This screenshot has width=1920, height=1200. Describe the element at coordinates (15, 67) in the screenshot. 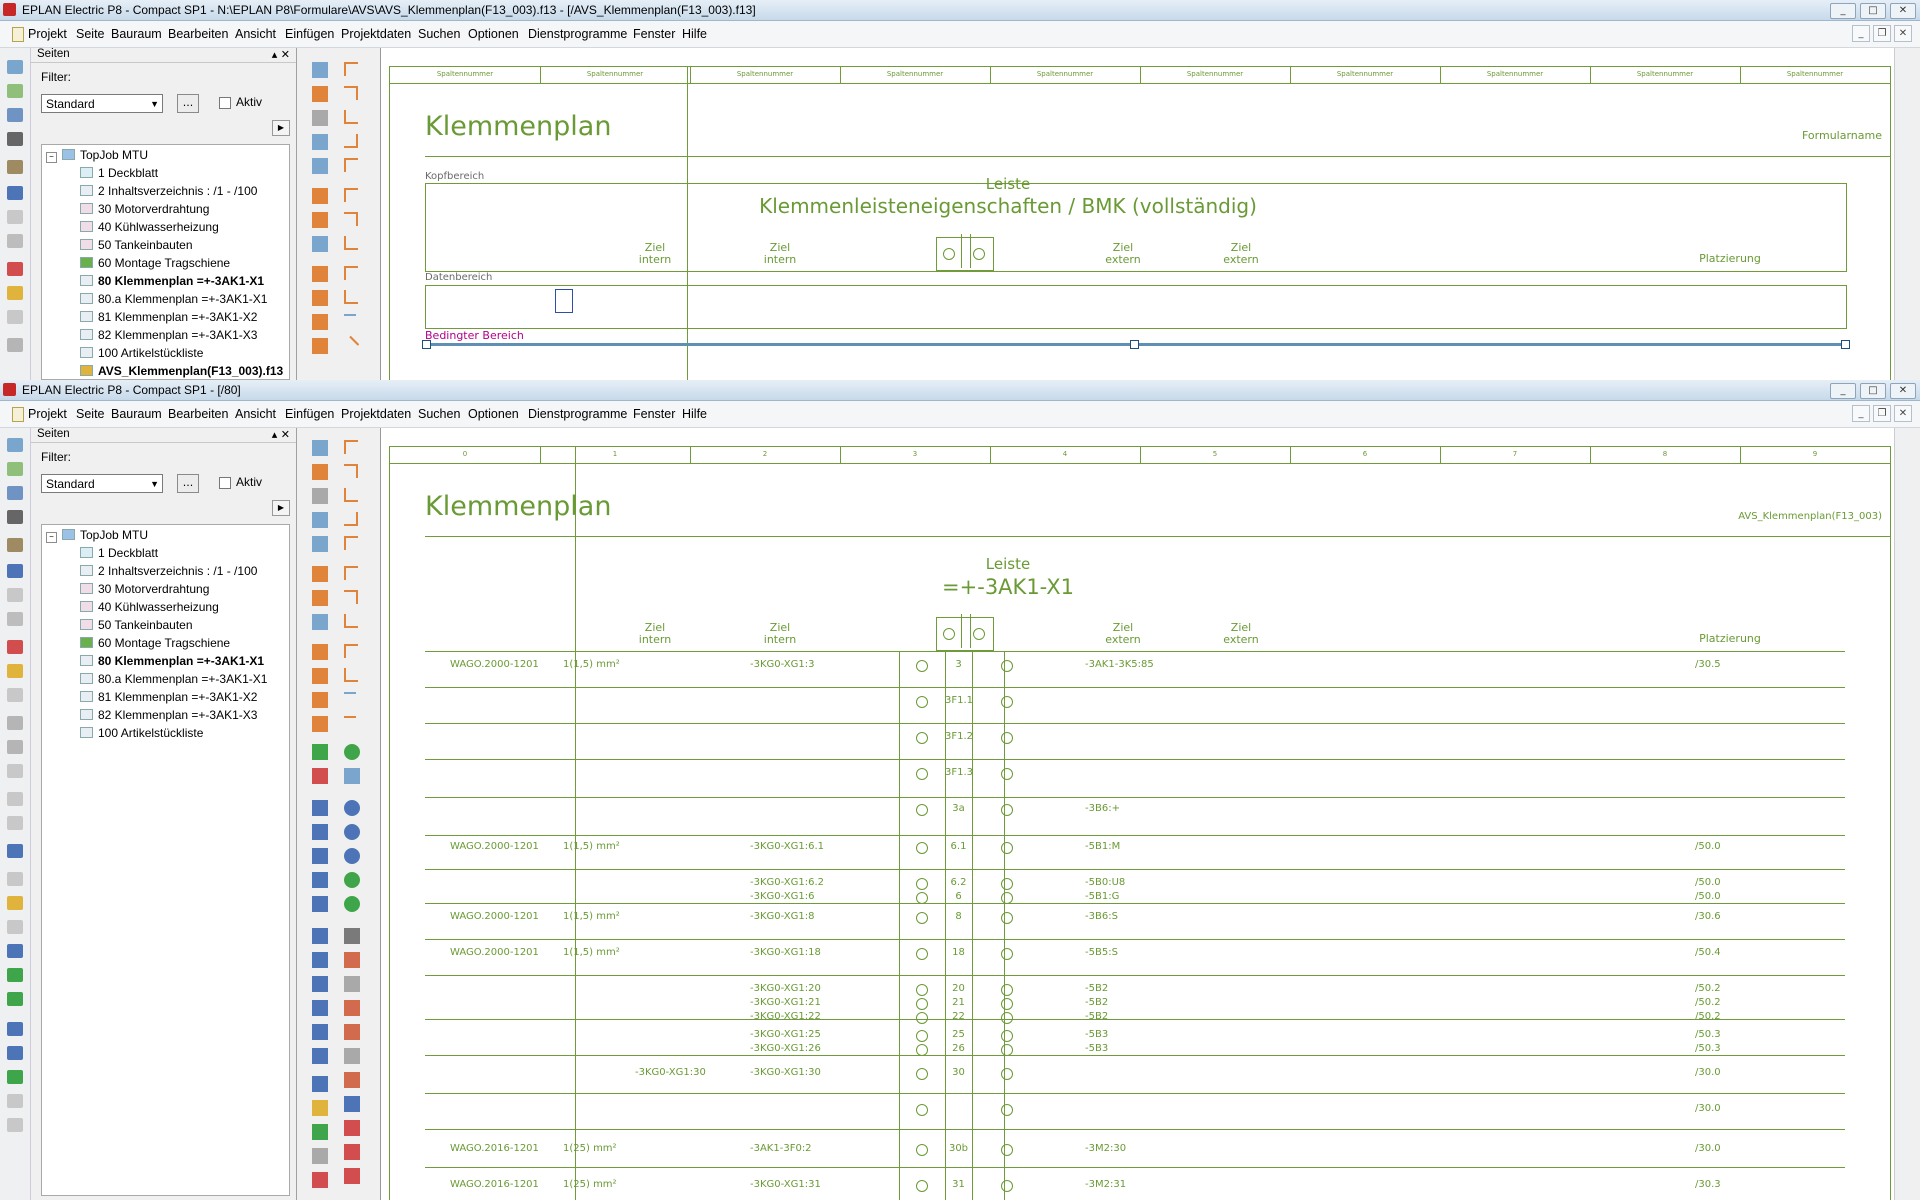

I see `new-project-icon` at that location.